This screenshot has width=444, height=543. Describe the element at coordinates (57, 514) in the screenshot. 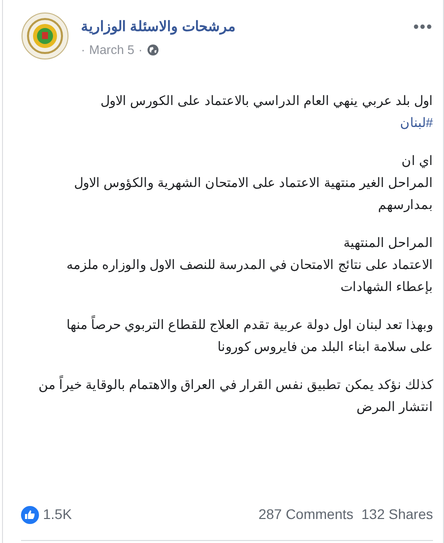

I see `like-count: 1.5K` at that location.